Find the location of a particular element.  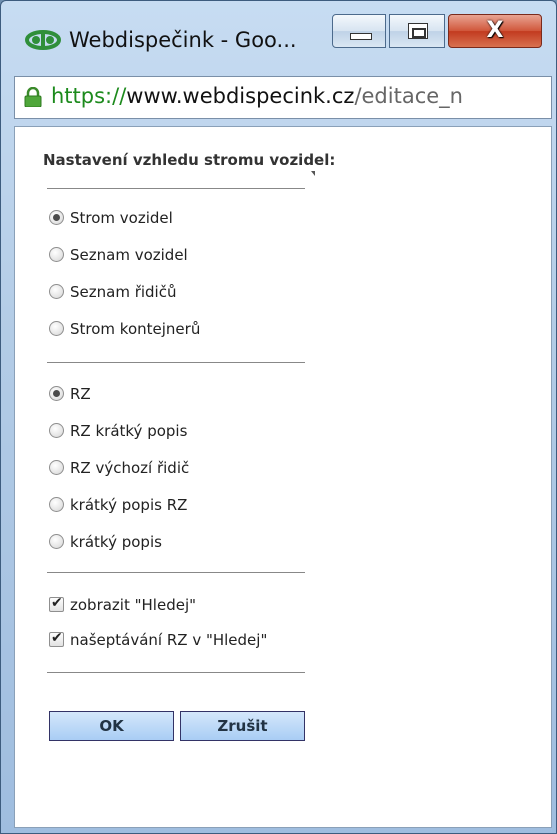

radio-label: krátký popis is located at coordinates (116, 542).